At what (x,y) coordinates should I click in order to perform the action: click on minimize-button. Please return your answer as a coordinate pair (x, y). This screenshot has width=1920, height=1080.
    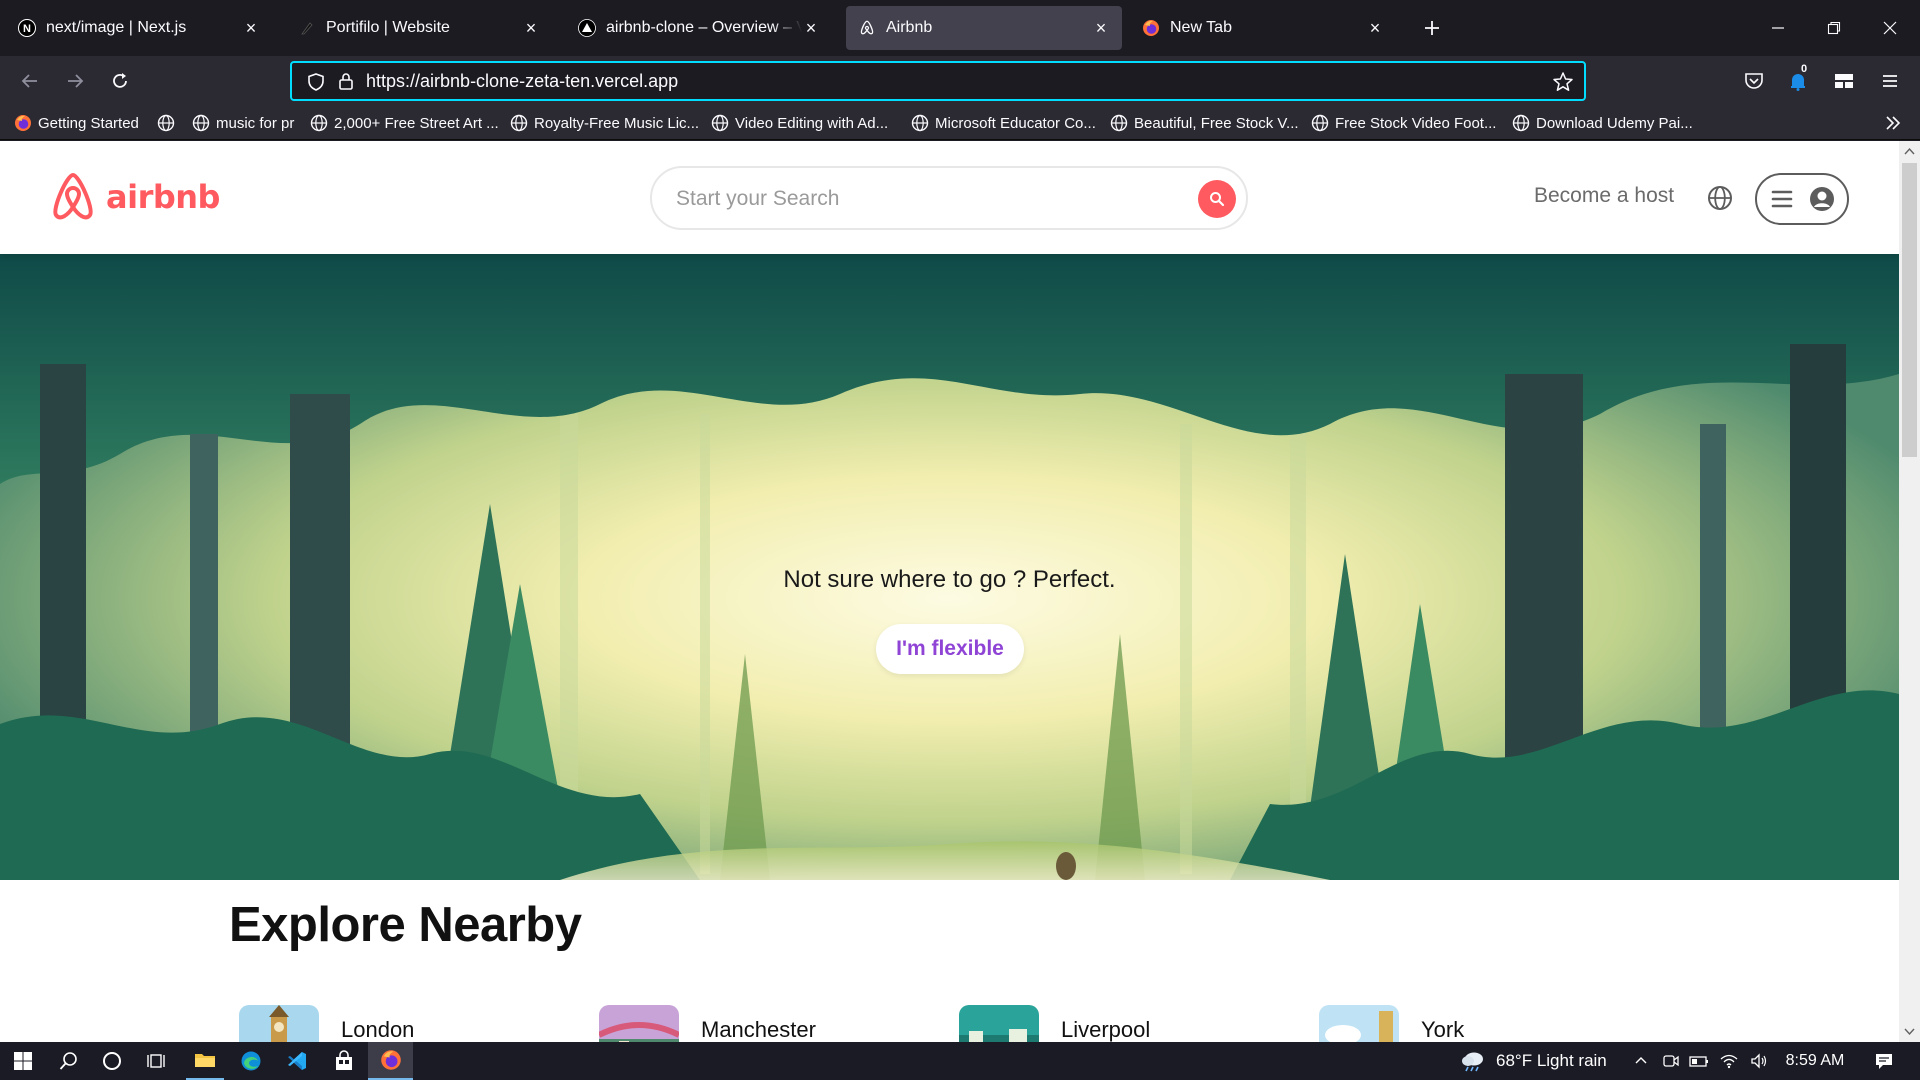
    Looking at the image, I should click on (1778, 28).